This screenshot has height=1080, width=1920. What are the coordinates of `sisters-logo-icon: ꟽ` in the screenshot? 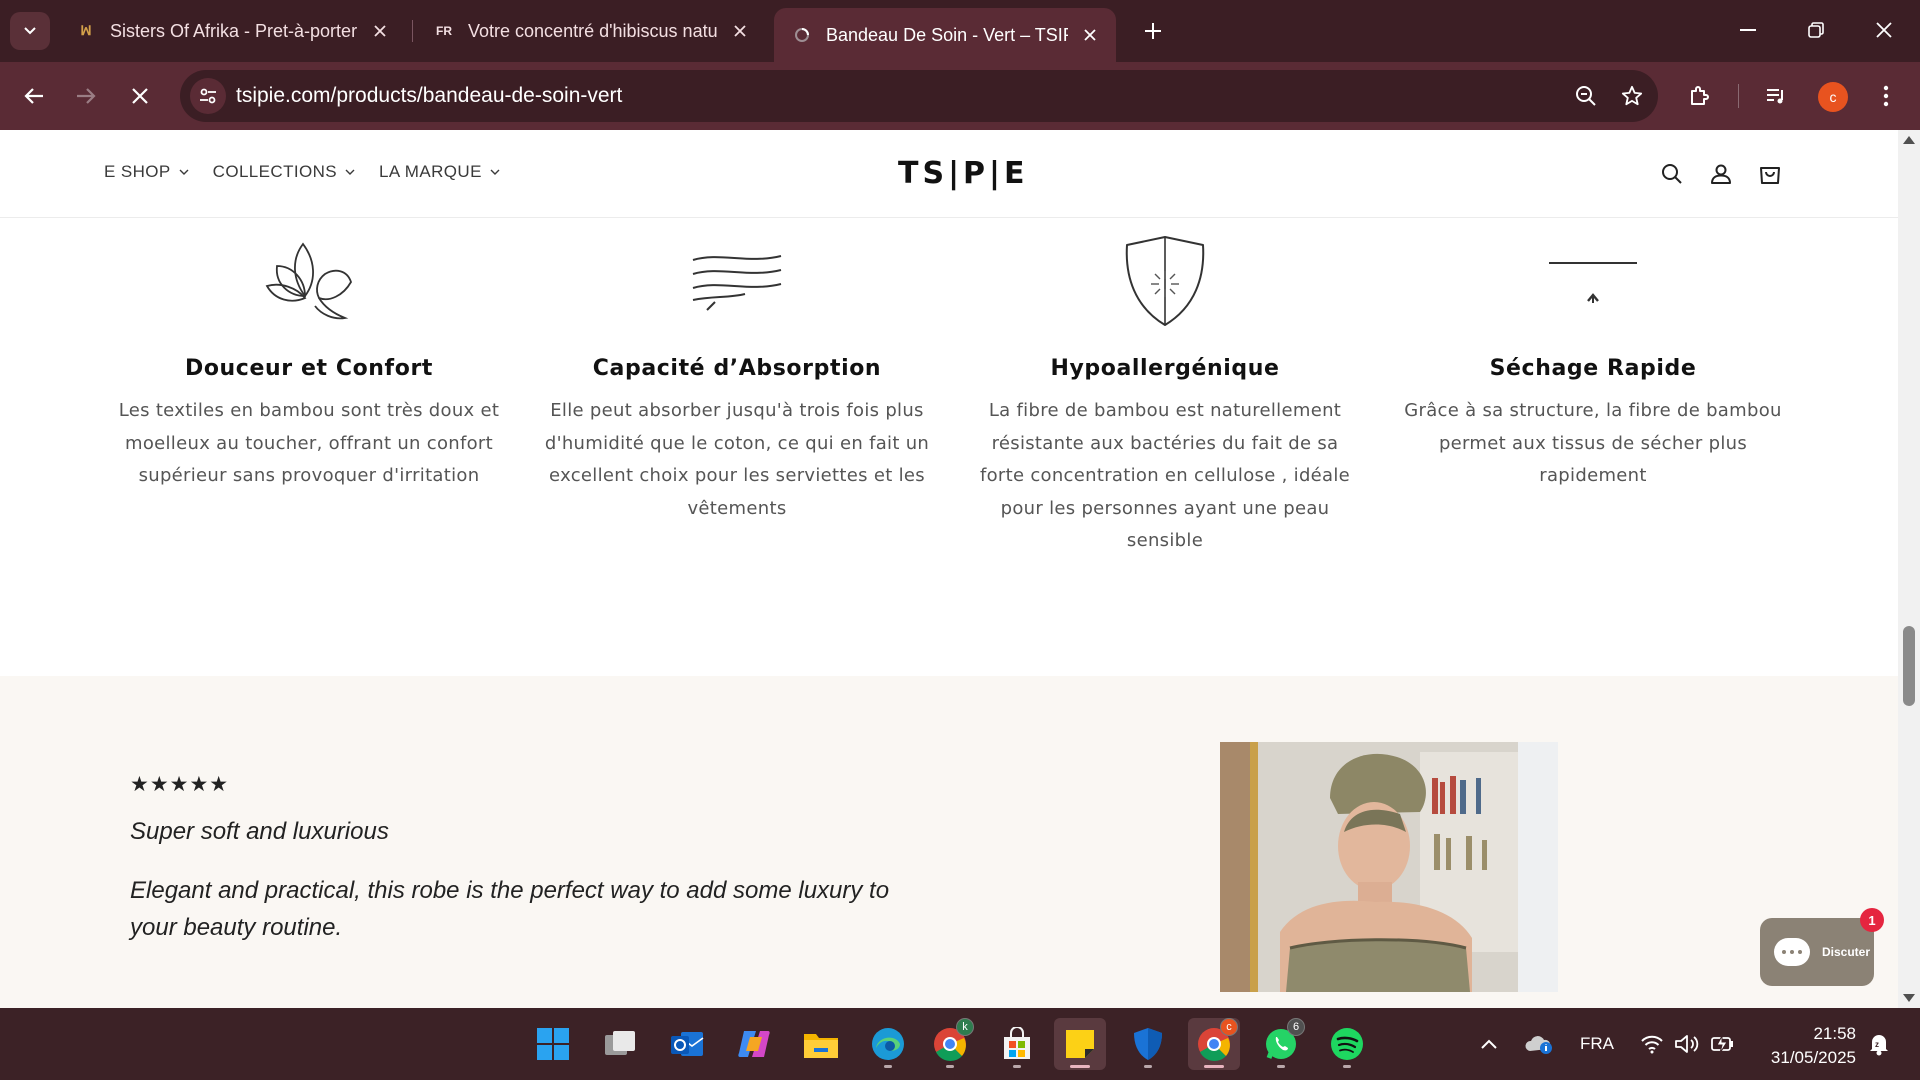 It's located at (86, 30).